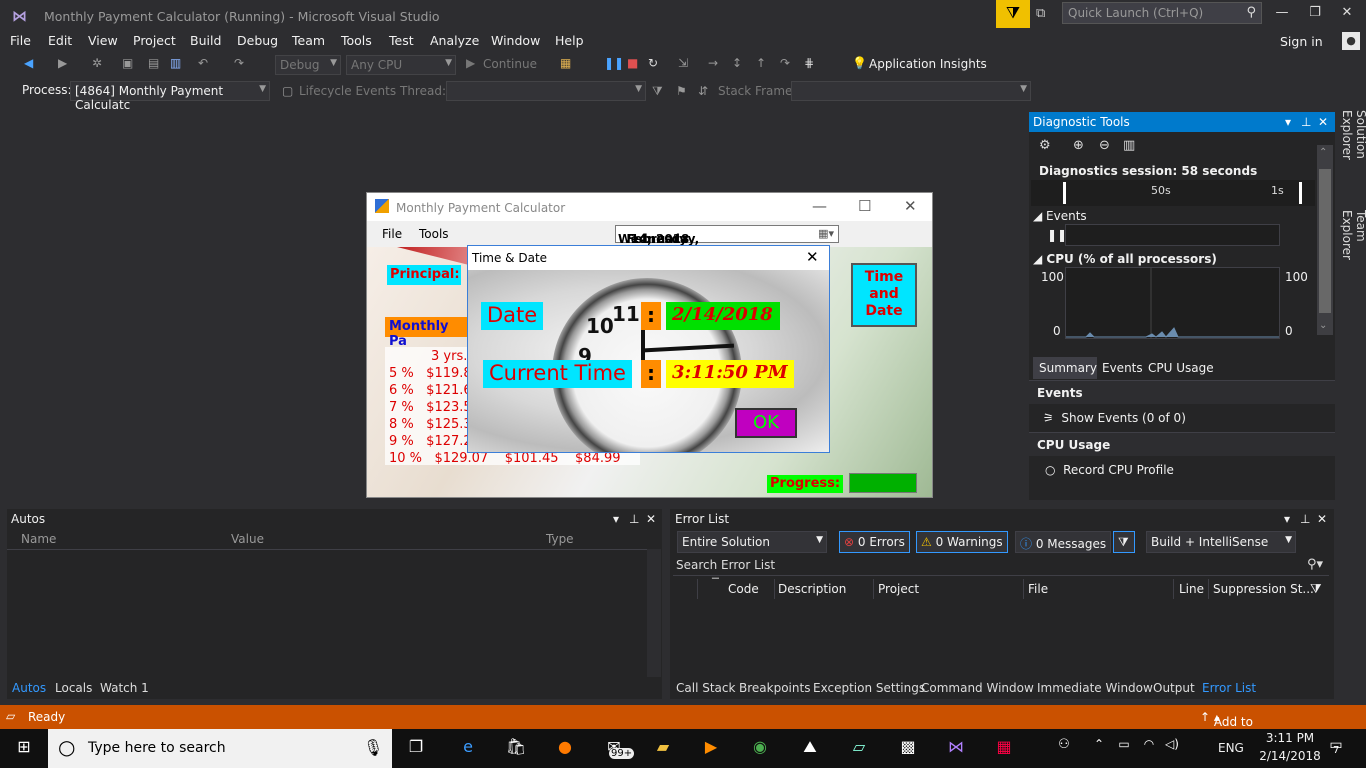 The width and height of the screenshot is (1366, 768). What do you see at coordinates (434, 234) in the screenshot?
I see `form-menu-tools: Tools` at bounding box center [434, 234].